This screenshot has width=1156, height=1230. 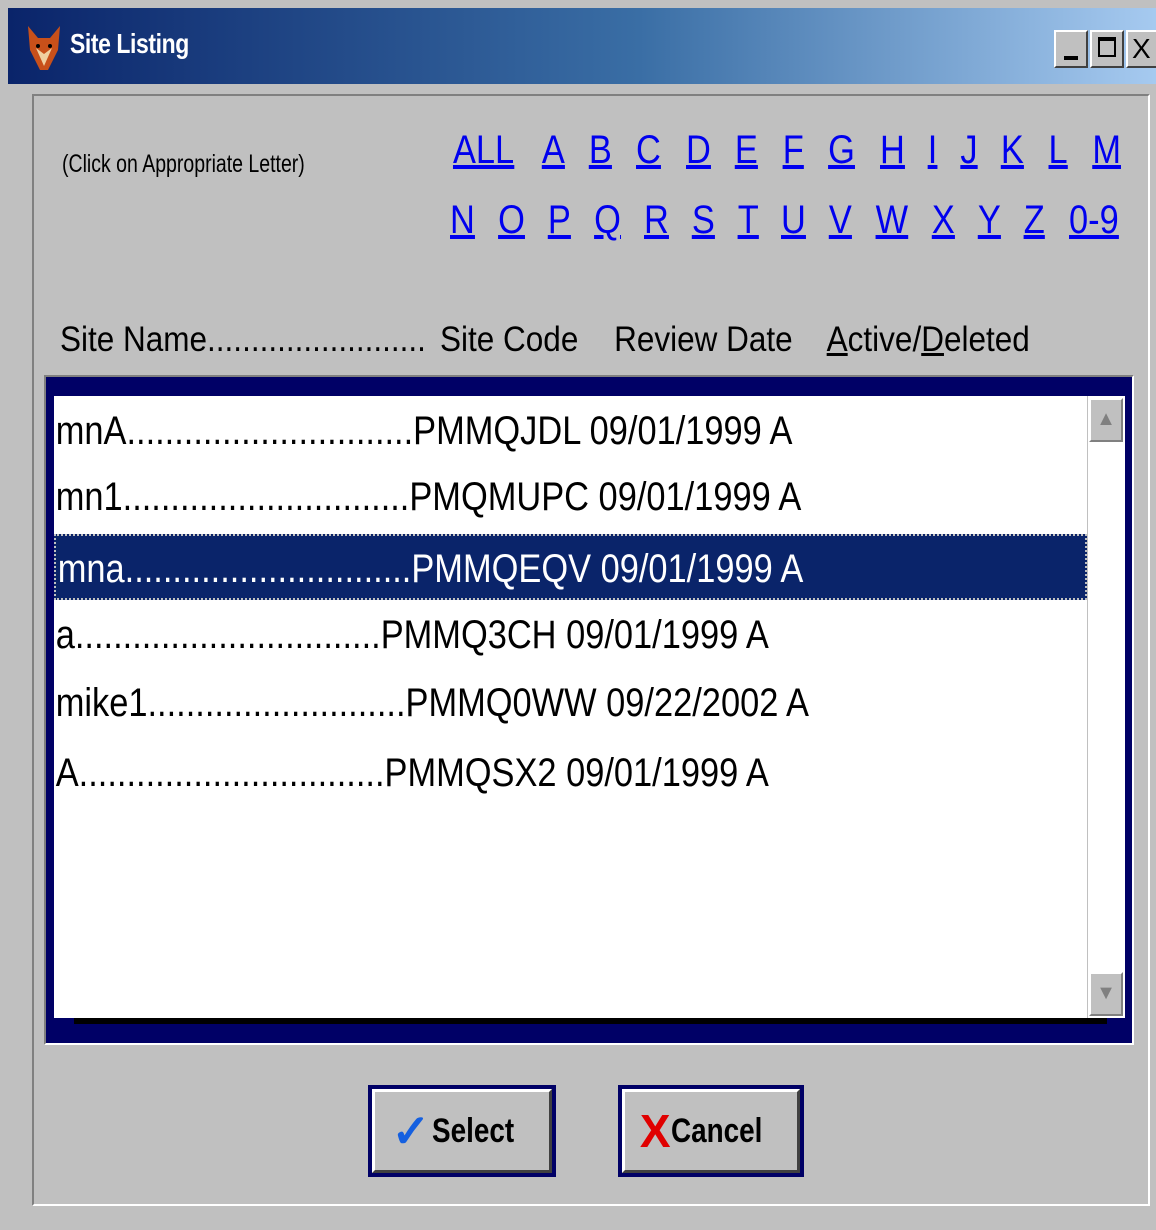 I want to click on letter-link-i: I, so click(x=933, y=150).